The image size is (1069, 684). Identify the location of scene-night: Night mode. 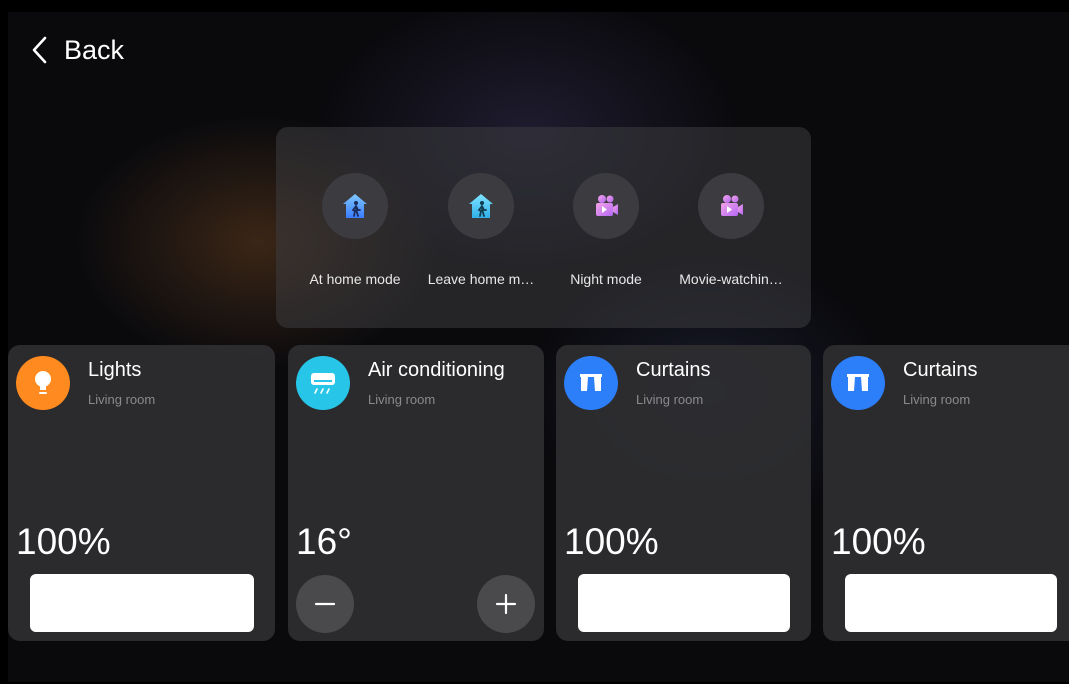
(606, 230).